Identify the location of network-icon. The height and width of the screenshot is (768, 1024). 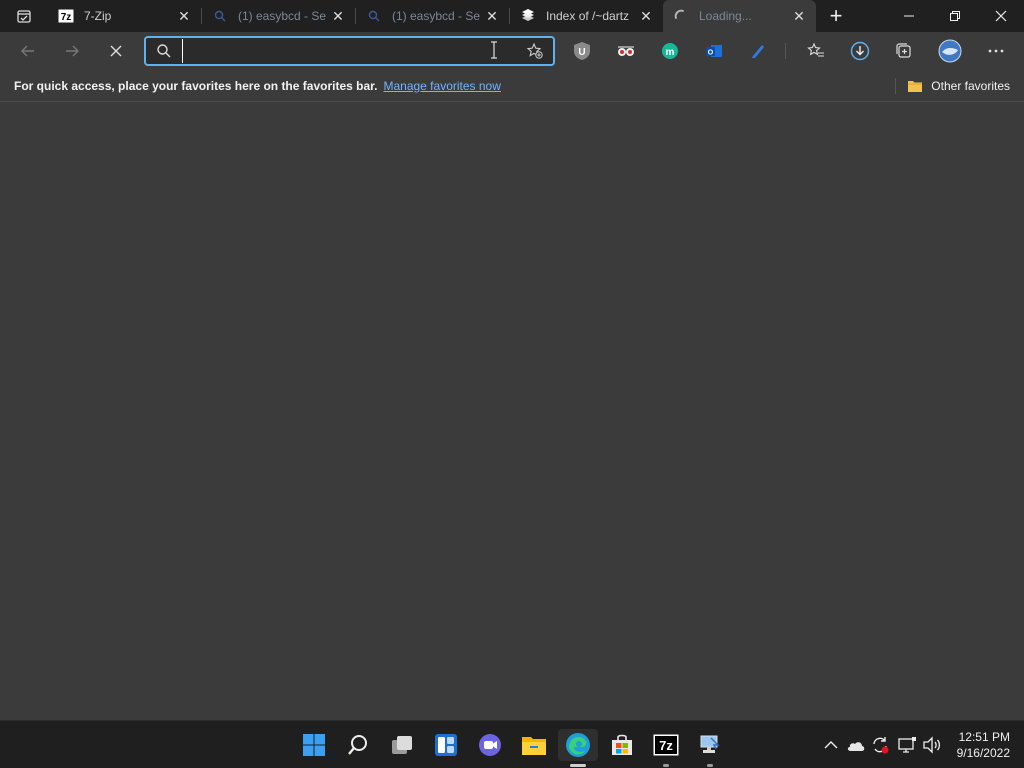
(907, 745).